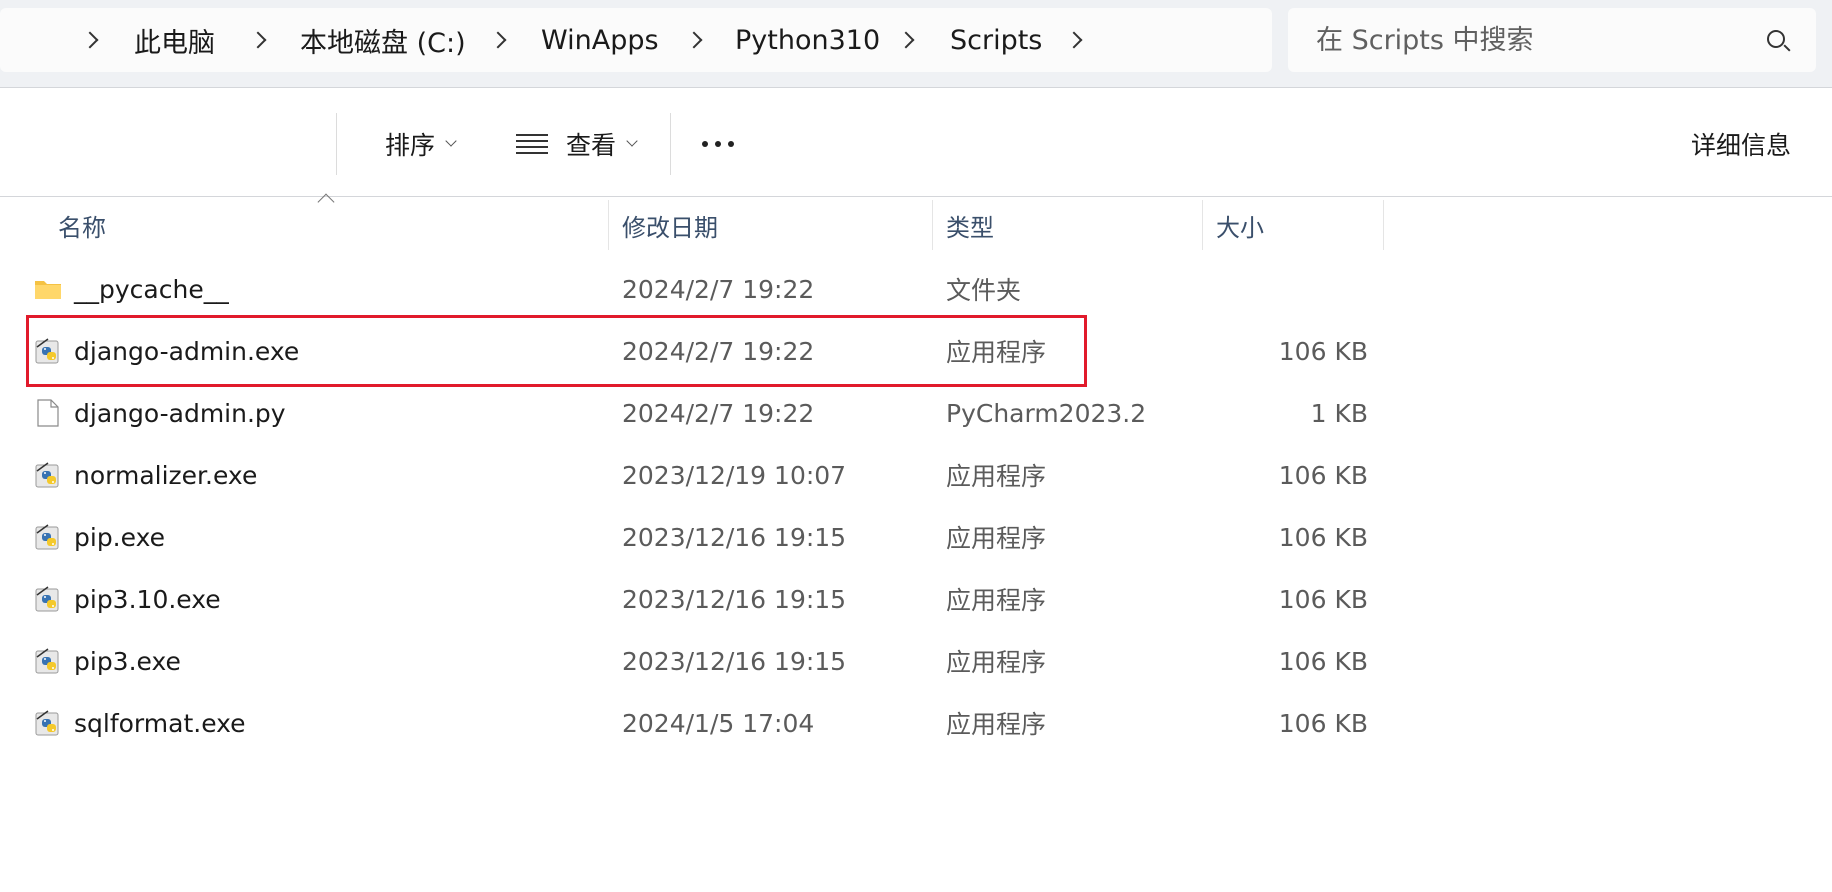  I want to click on file-row: django-admin.exe 2024/2/7 19:22 应用程序 106 KB, so click(706, 351).